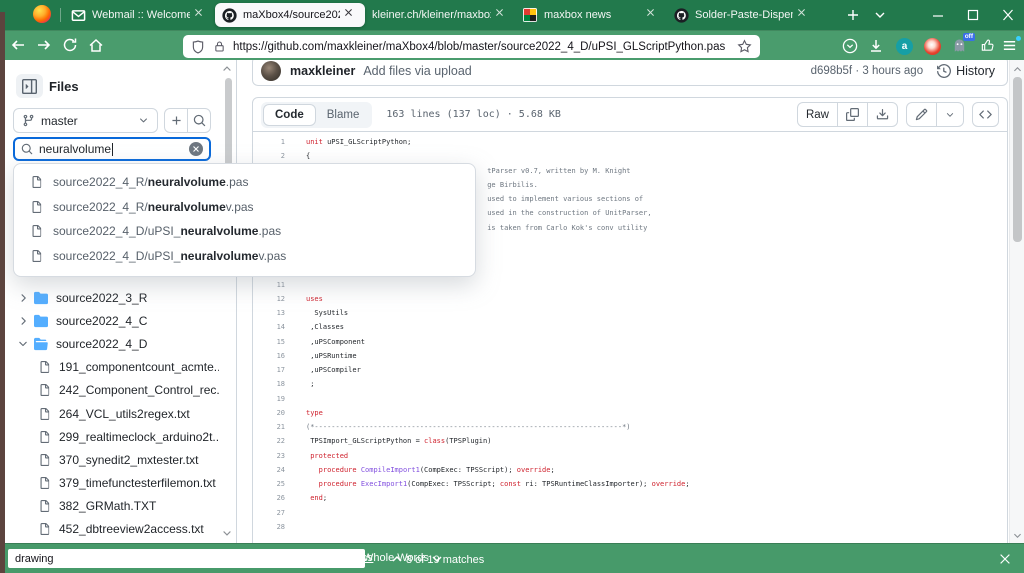 The height and width of the screenshot is (573, 1024). I want to click on page-like-icon, so click(988, 46).